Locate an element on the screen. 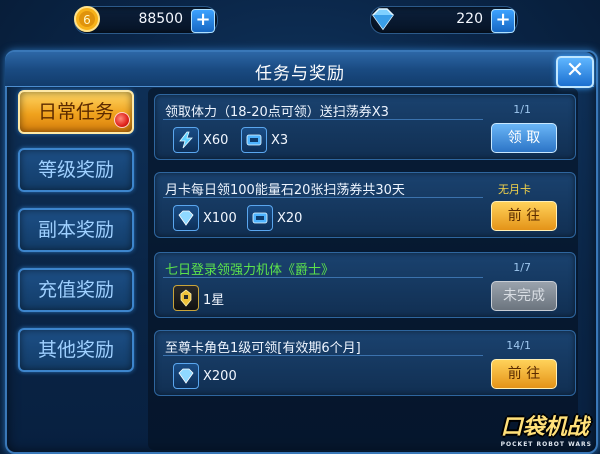  claim-button: 领 取 is located at coordinates (524, 138).